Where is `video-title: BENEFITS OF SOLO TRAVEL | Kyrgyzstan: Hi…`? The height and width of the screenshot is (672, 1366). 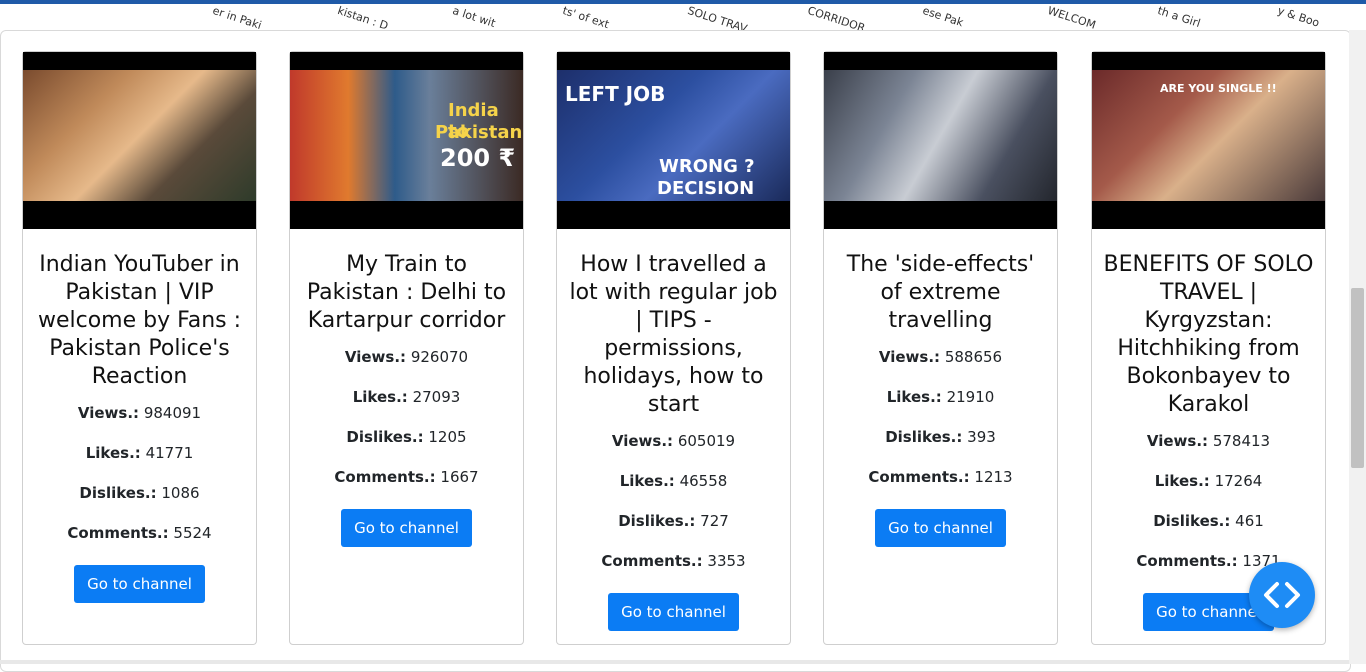
video-title: BENEFITS OF SOLO TRAVEL | Kyrgyzstan: Hi… is located at coordinates (1208, 334).